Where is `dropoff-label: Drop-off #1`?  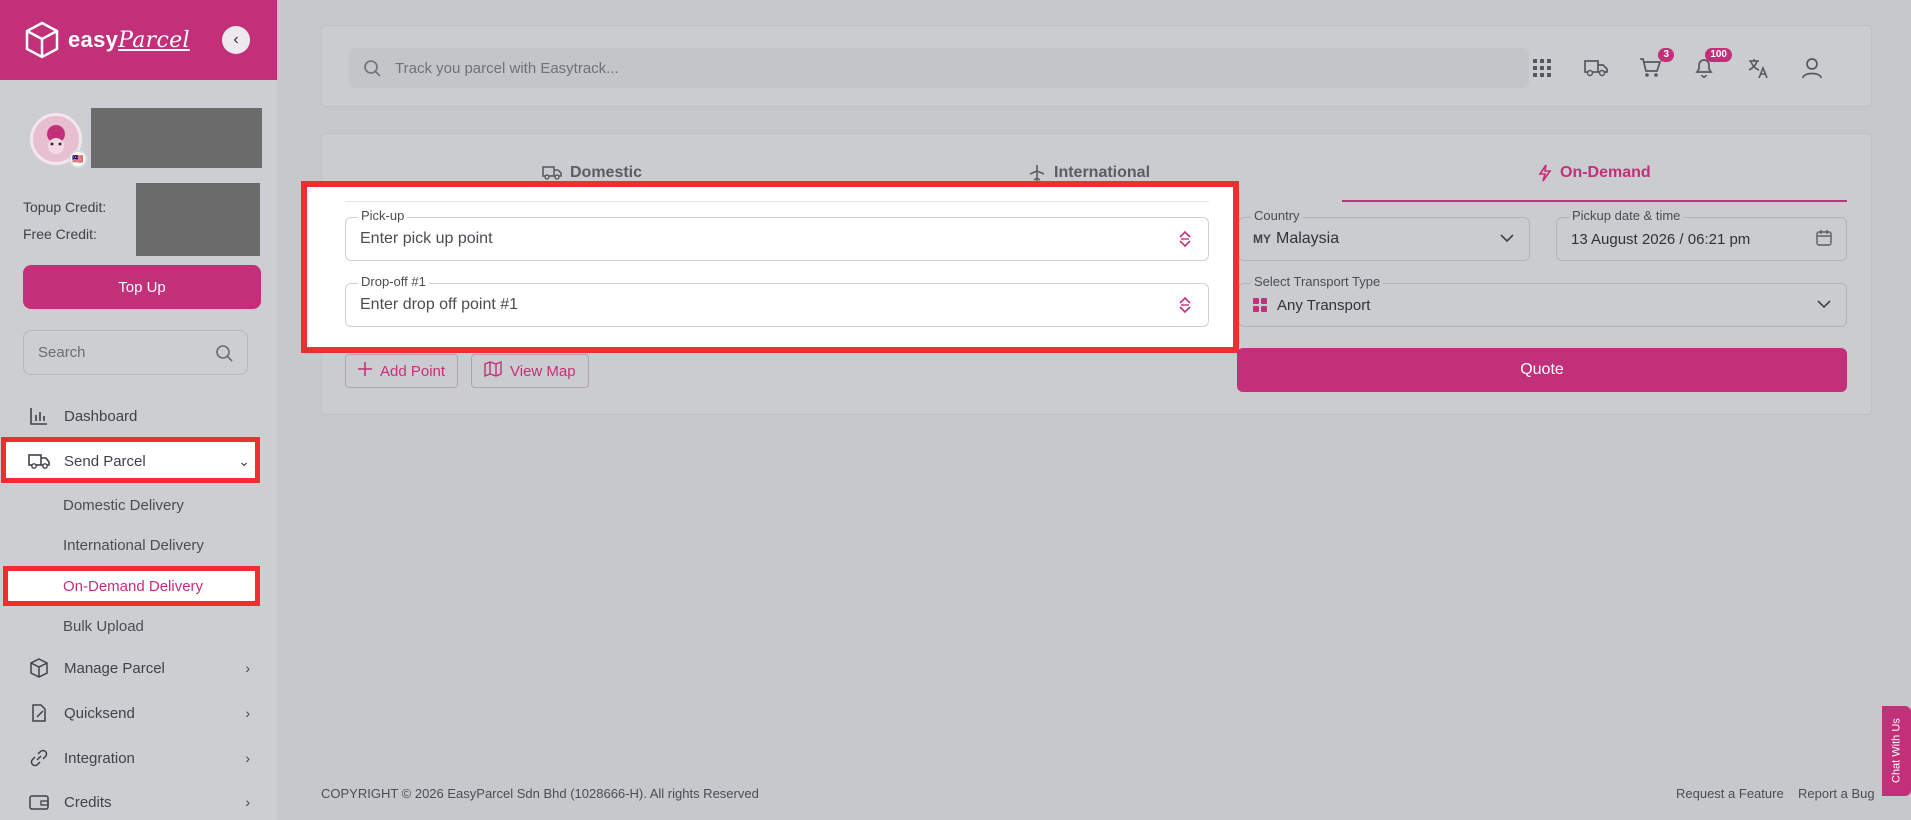 dropoff-label: Drop-off #1 is located at coordinates (393, 281).